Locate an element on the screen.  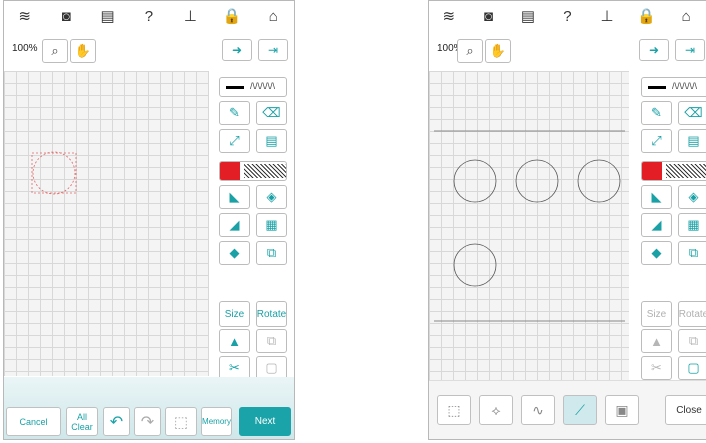
rect-select-icon: ⬚ is located at coordinates (454, 410).